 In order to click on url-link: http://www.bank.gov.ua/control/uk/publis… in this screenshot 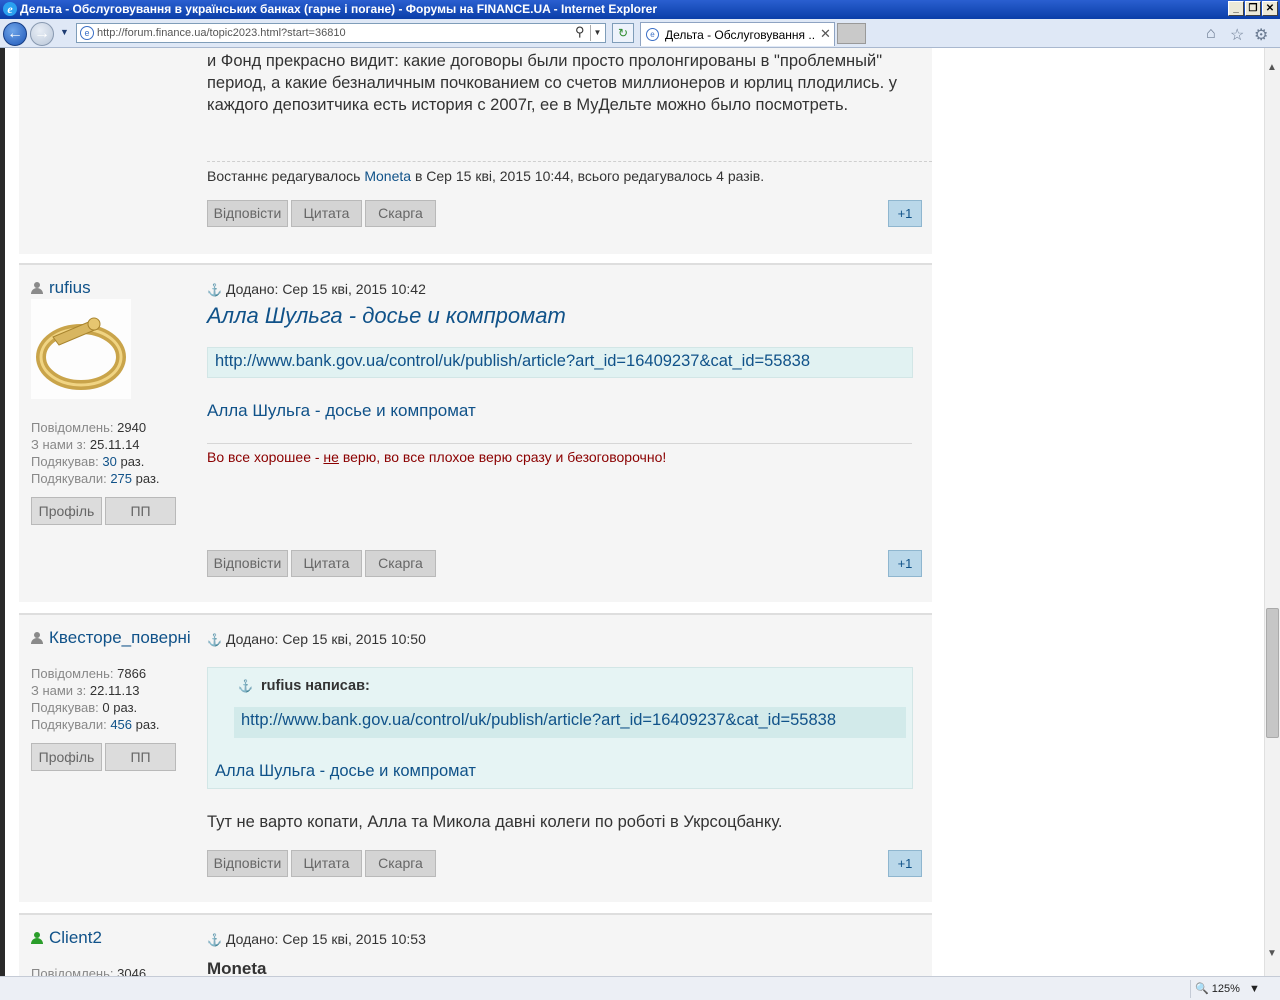, I will do `click(560, 362)`.